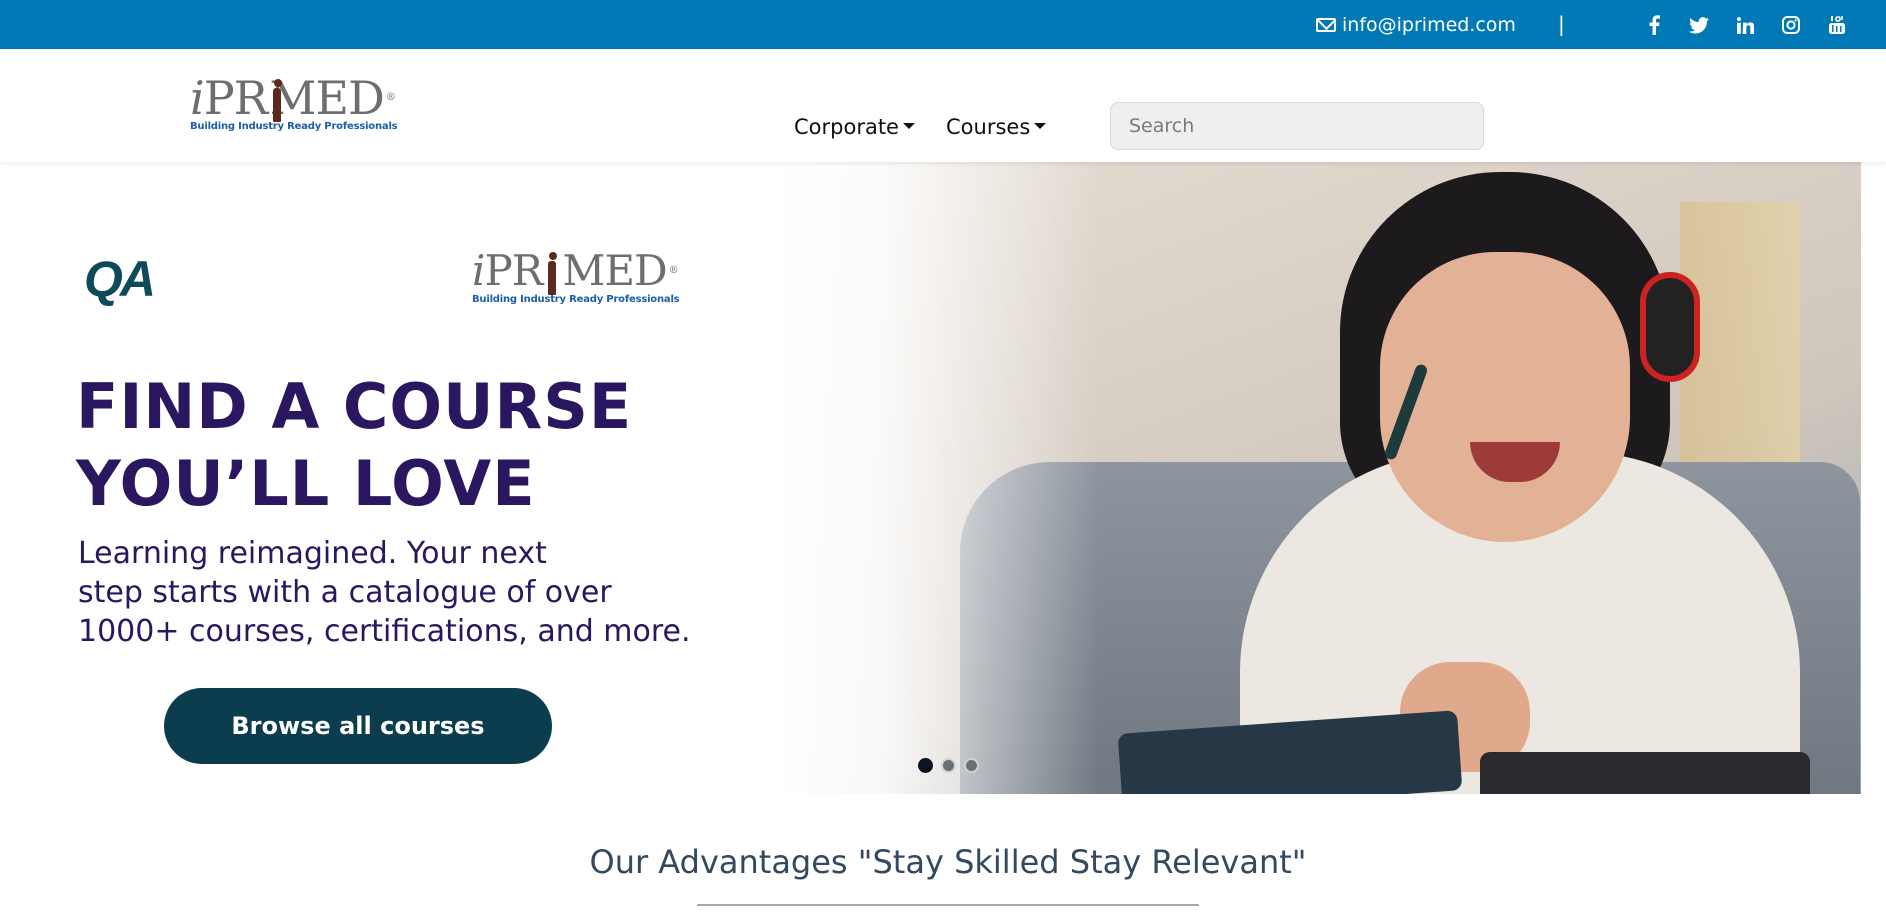 The height and width of the screenshot is (923, 1886). What do you see at coordinates (614, 270) in the screenshot?
I see `hero-logo-wordmark-med: MED` at bounding box center [614, 270].